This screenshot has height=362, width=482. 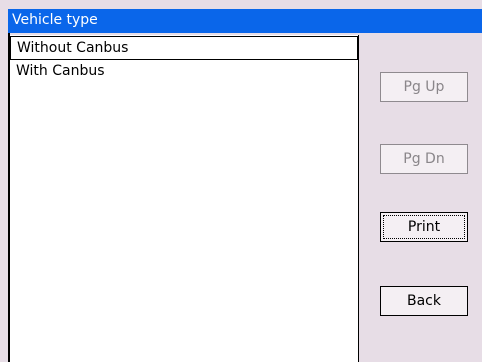 What do you see at coordinates (55, 20) in the screenshot?
I see `window-title: Vehicle type` at bounding box center [55, 20].